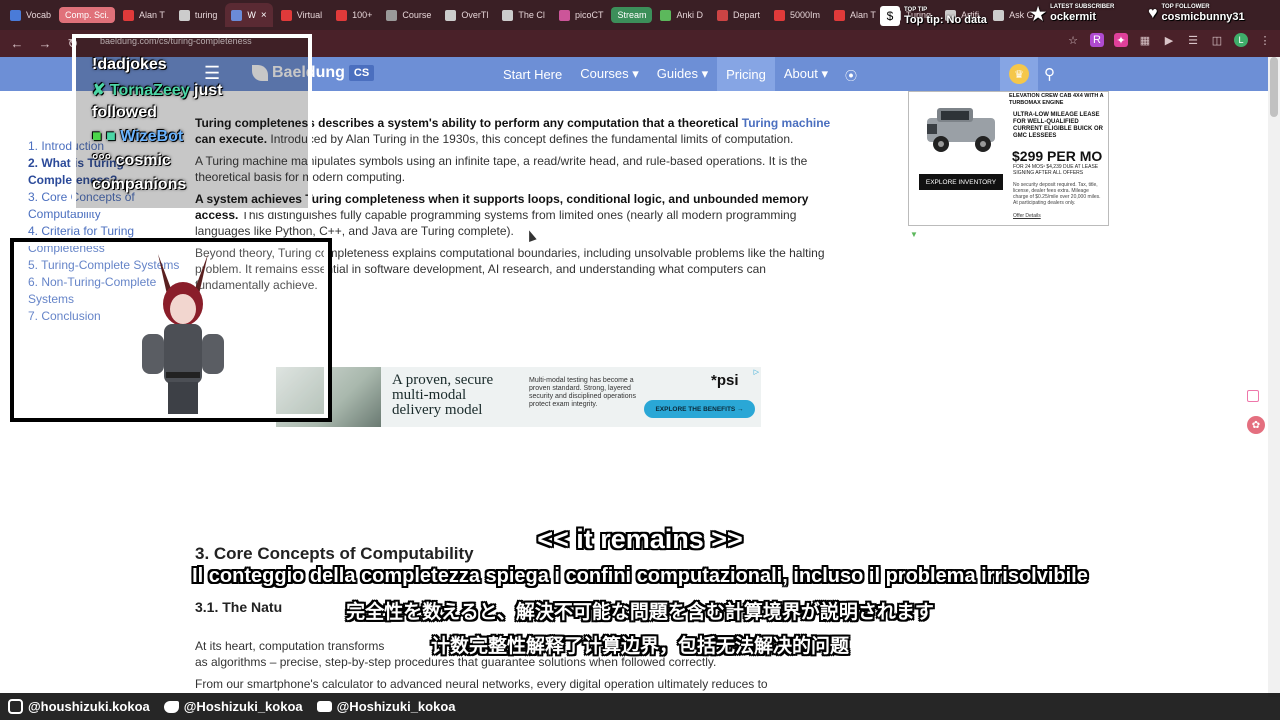 The image size is (1280, 720). I want to click on tab-label: Virtual, so click(309, 15).